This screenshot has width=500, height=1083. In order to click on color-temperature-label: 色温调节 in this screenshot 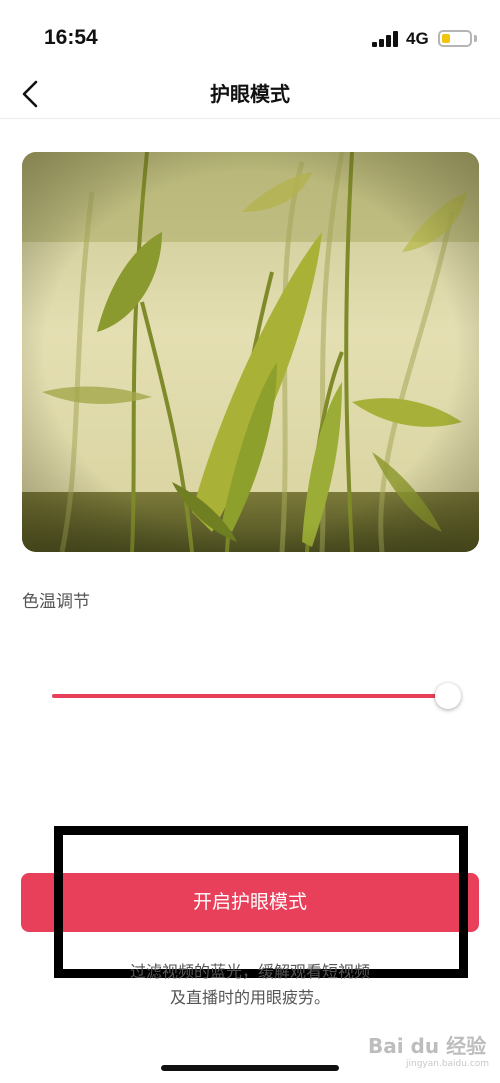, I will do `click(56, 602)`.